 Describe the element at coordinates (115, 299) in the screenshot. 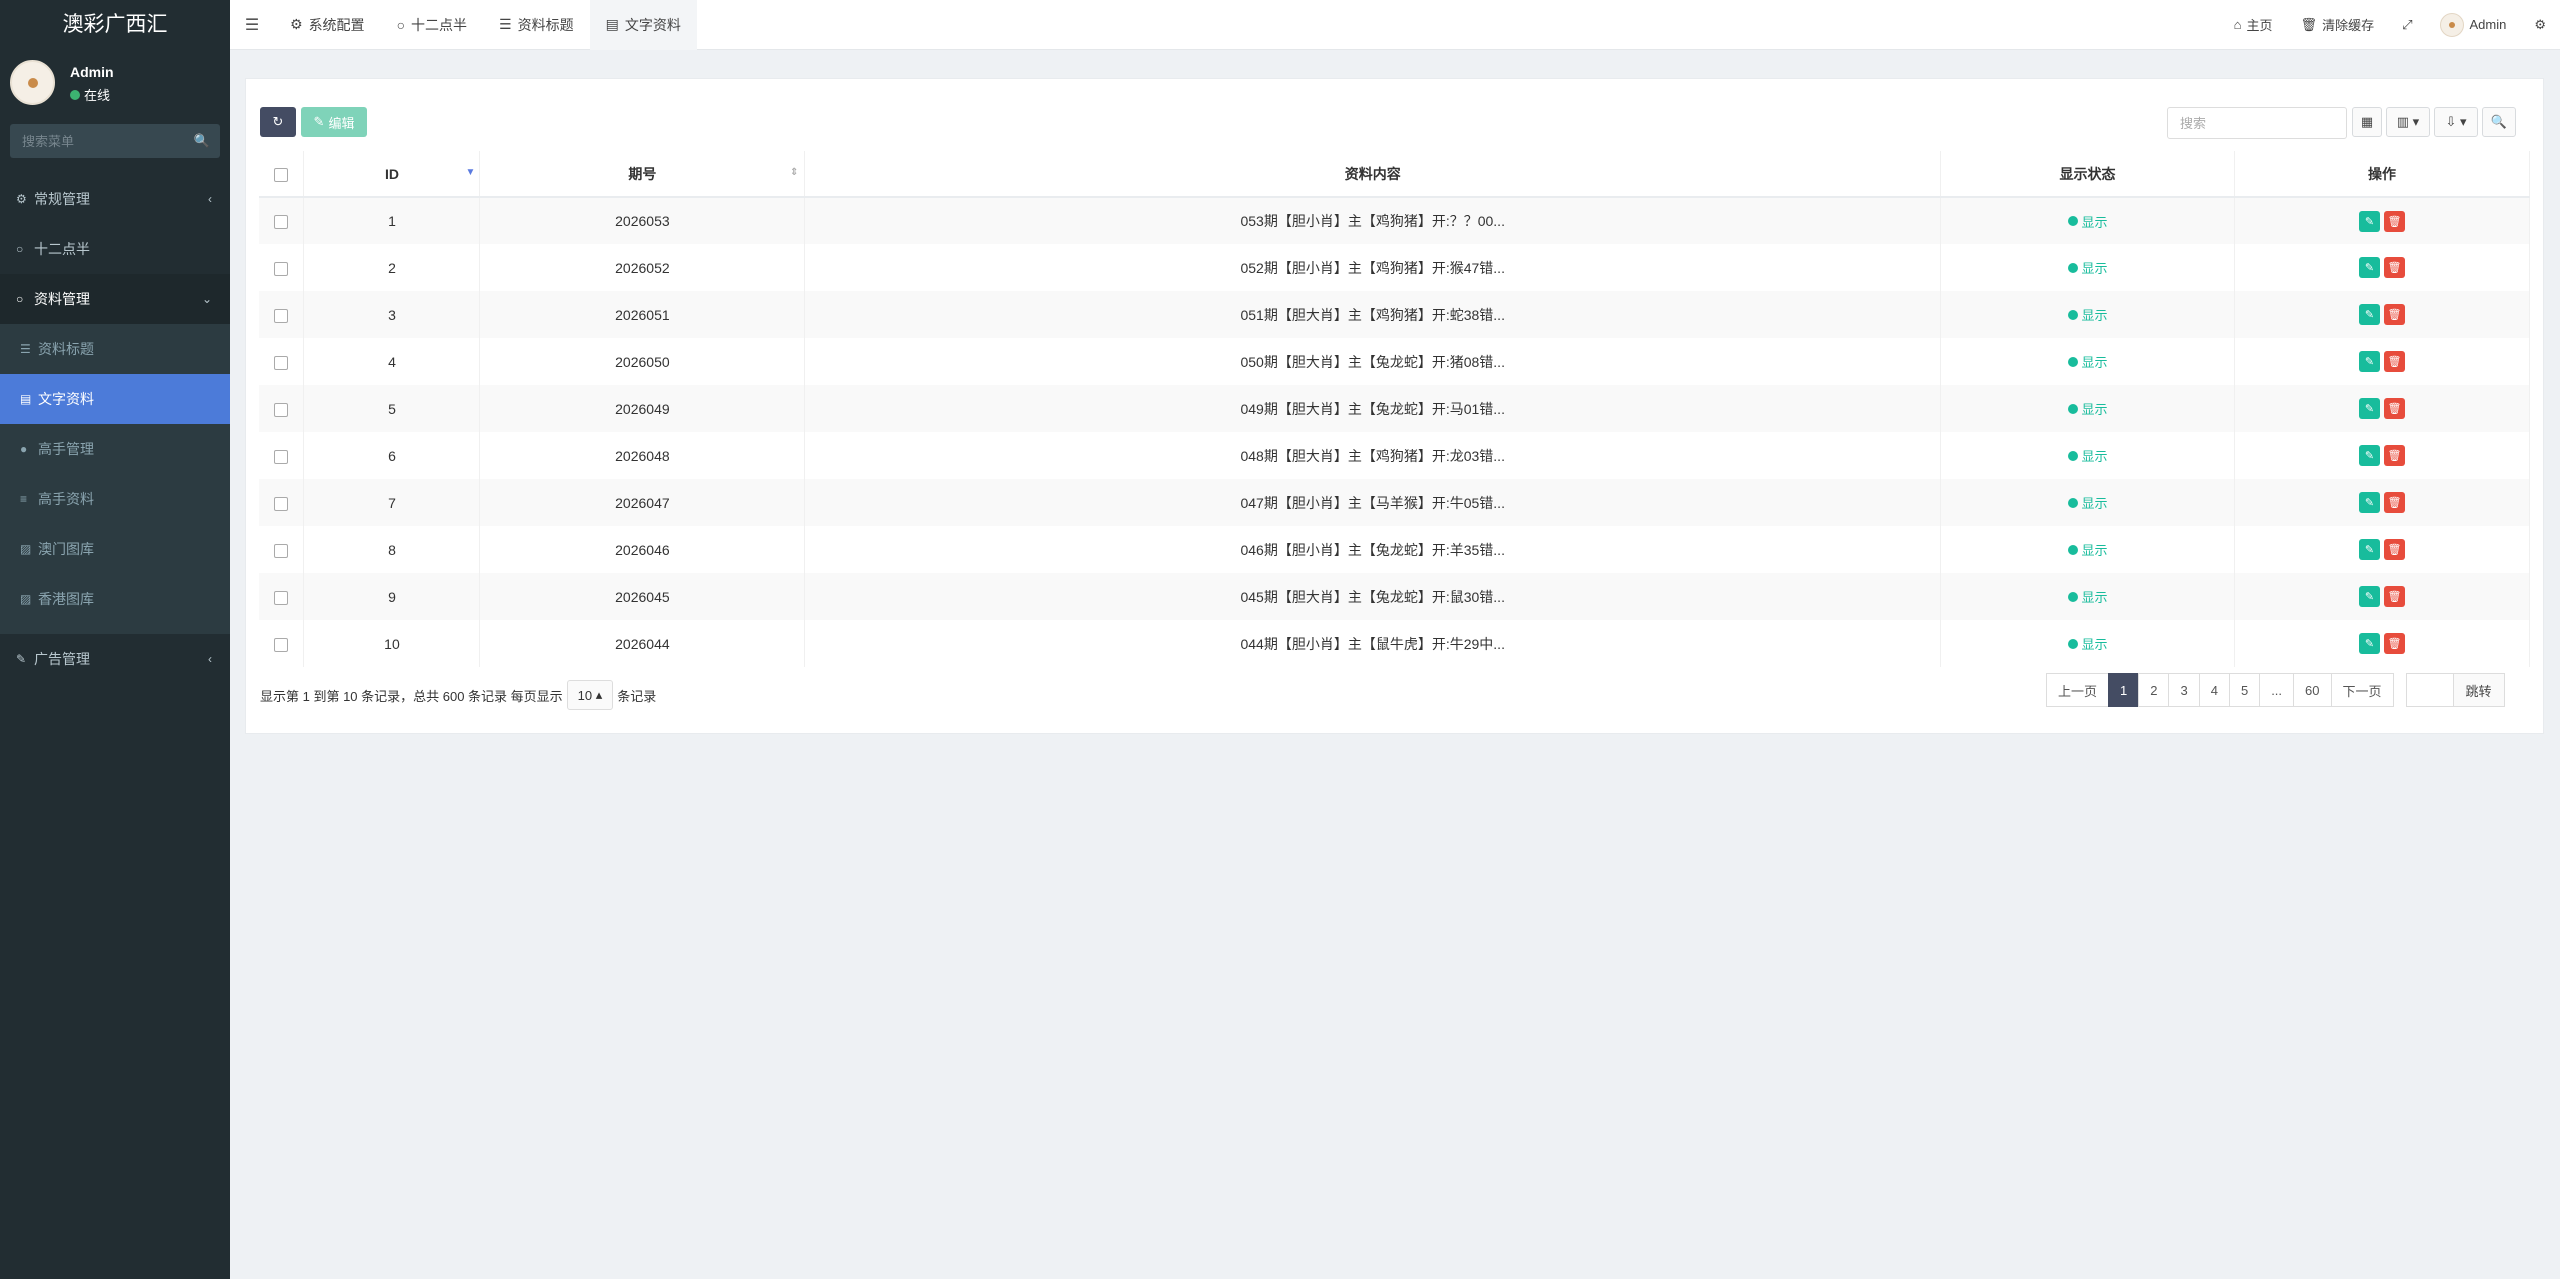

I see `sidebar-item-data-manage: ○ 资料管理 ⌄` at that location.